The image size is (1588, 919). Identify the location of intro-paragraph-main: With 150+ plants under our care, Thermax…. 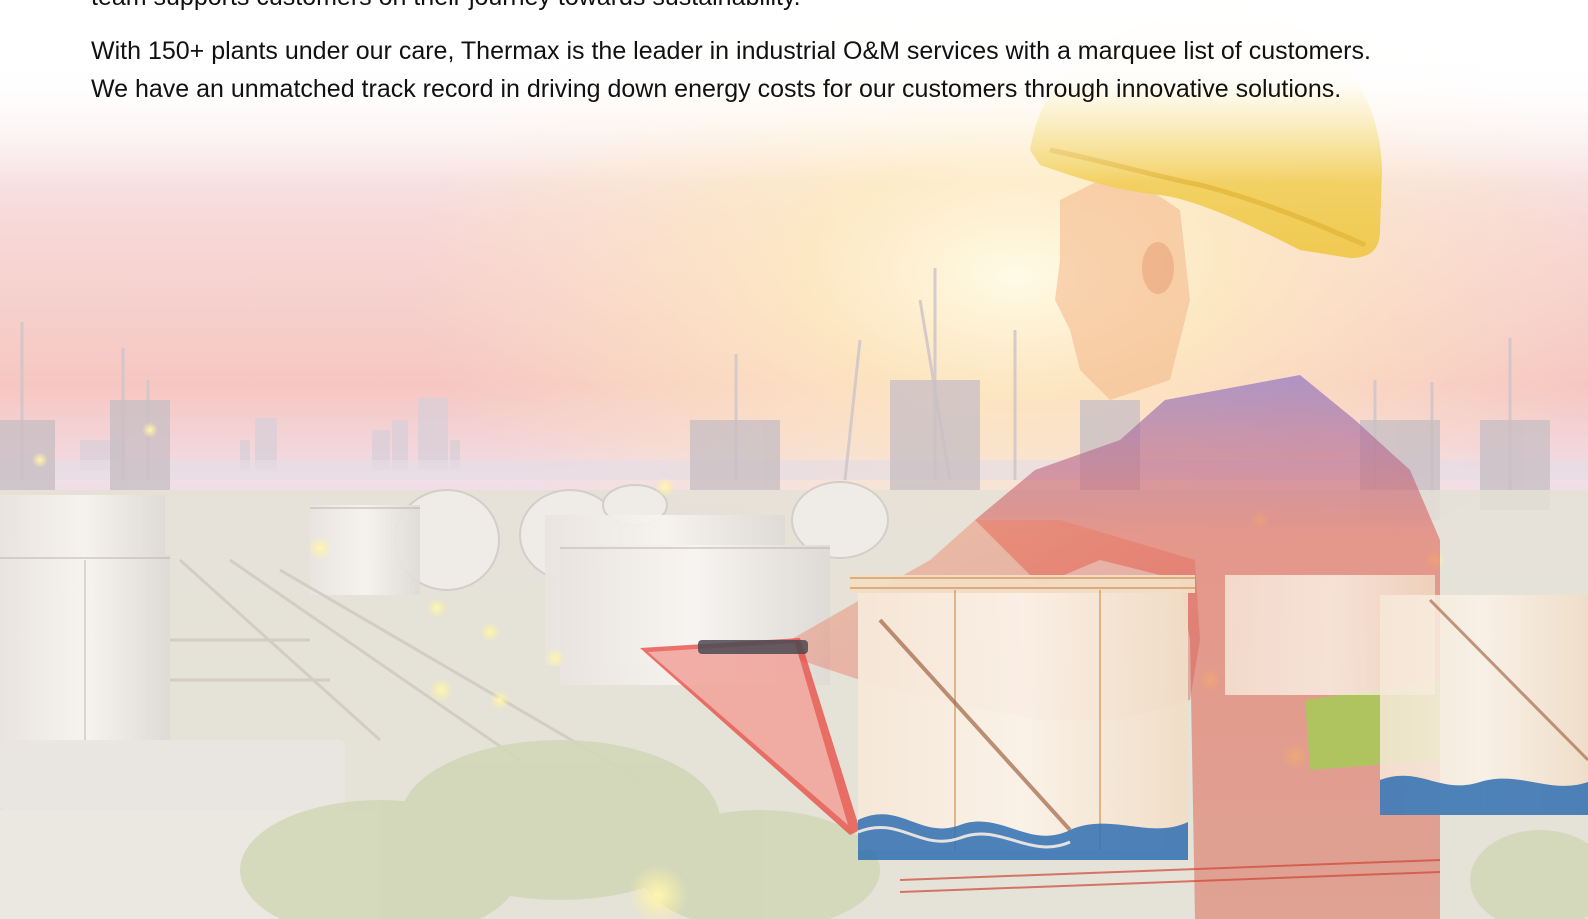
(821, 70).